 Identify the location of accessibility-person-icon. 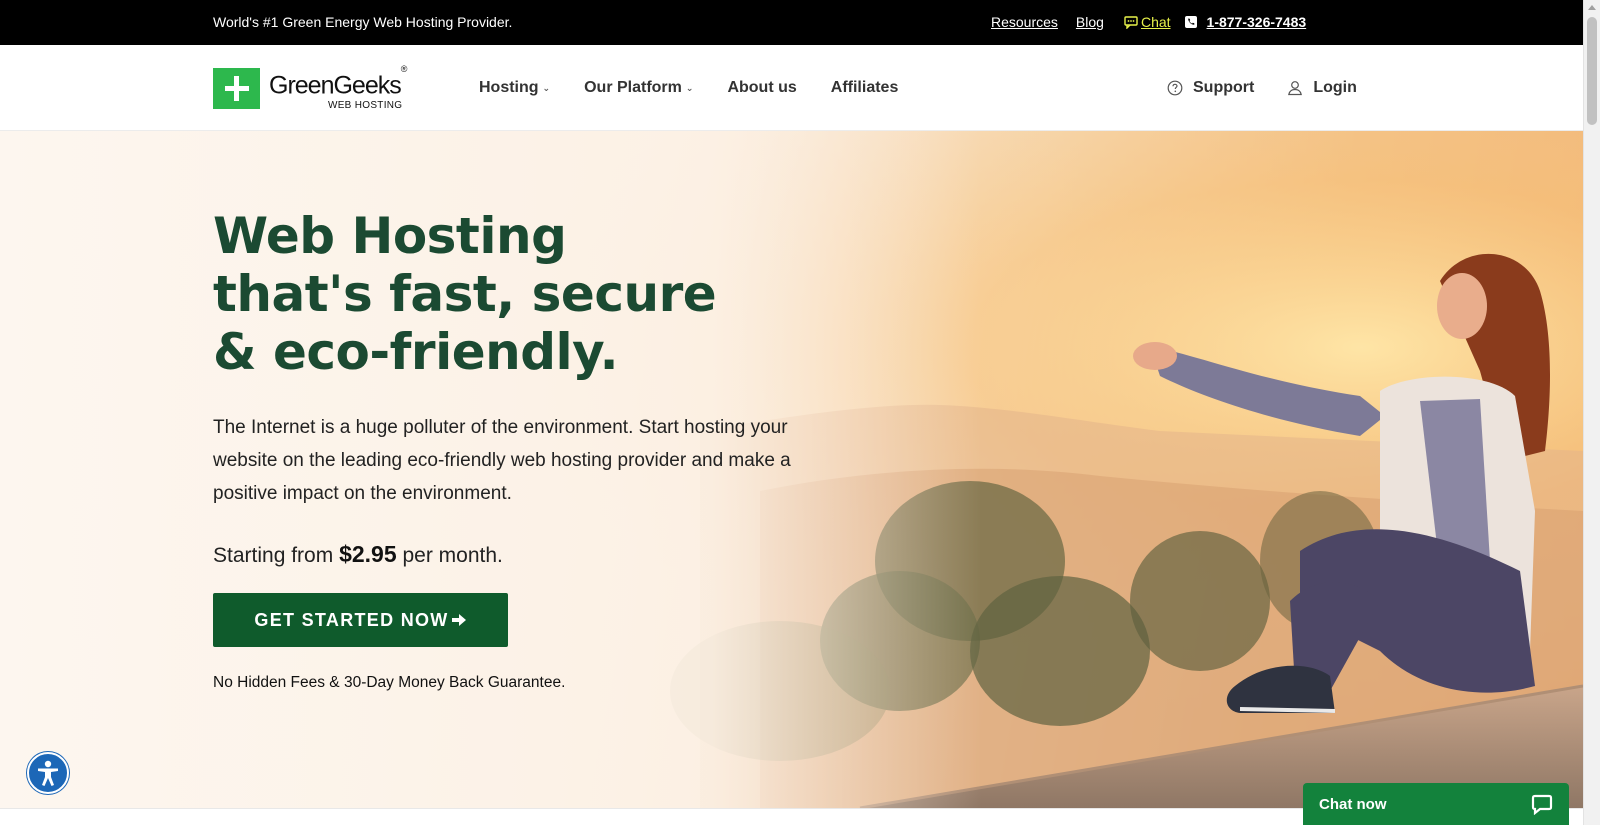
(48, 773).